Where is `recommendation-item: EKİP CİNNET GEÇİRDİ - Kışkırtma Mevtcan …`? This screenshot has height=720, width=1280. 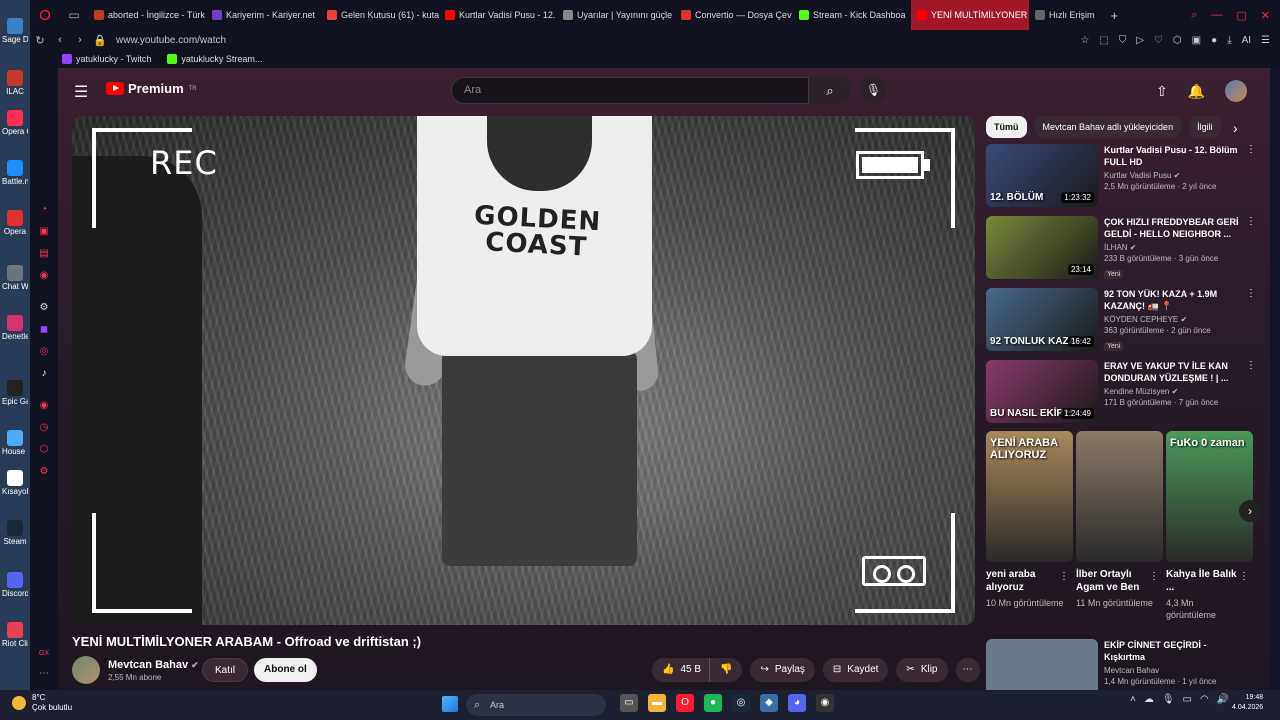 recommendation-item: EKİP CİNNET GEÇİRDİ - Kışkırtma Mevtcan … is located at coordinates (1121, 664).